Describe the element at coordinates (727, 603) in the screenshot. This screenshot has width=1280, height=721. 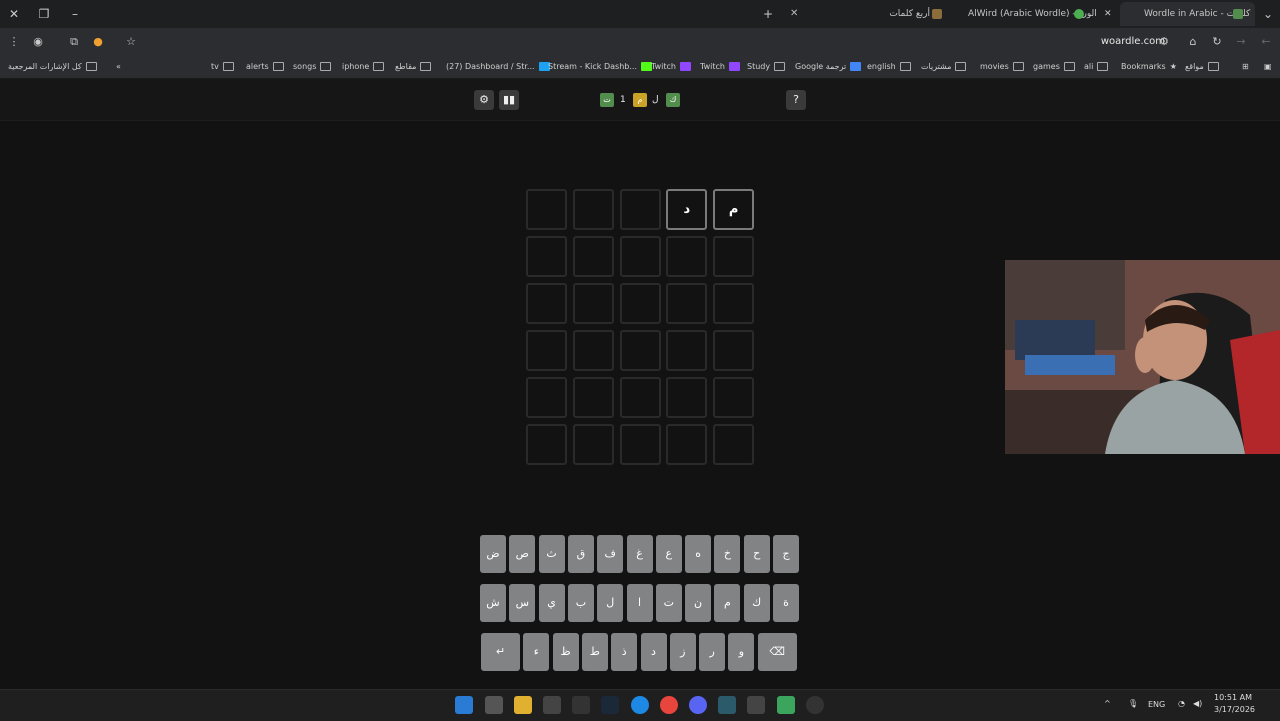
I see `key: م` at that location.